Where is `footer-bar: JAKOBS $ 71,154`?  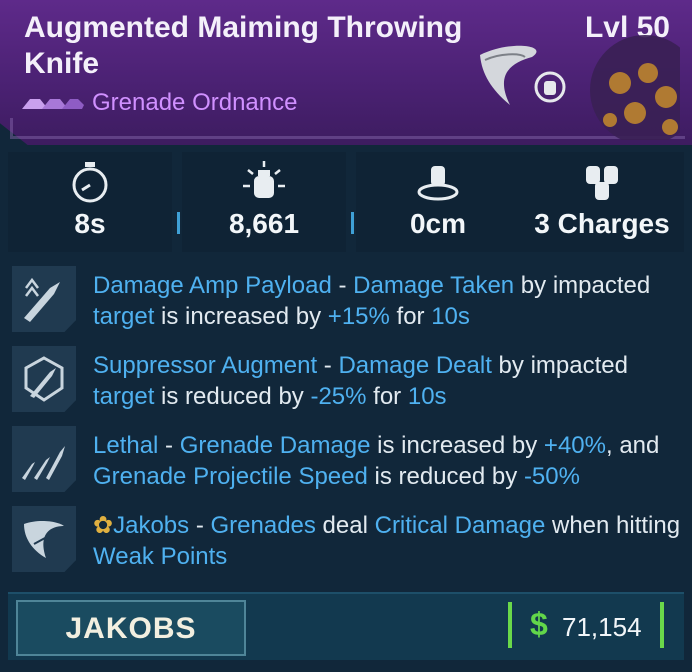
footer-bar: JAKOBS $ 71,154 is located at coordinates (346, 626).